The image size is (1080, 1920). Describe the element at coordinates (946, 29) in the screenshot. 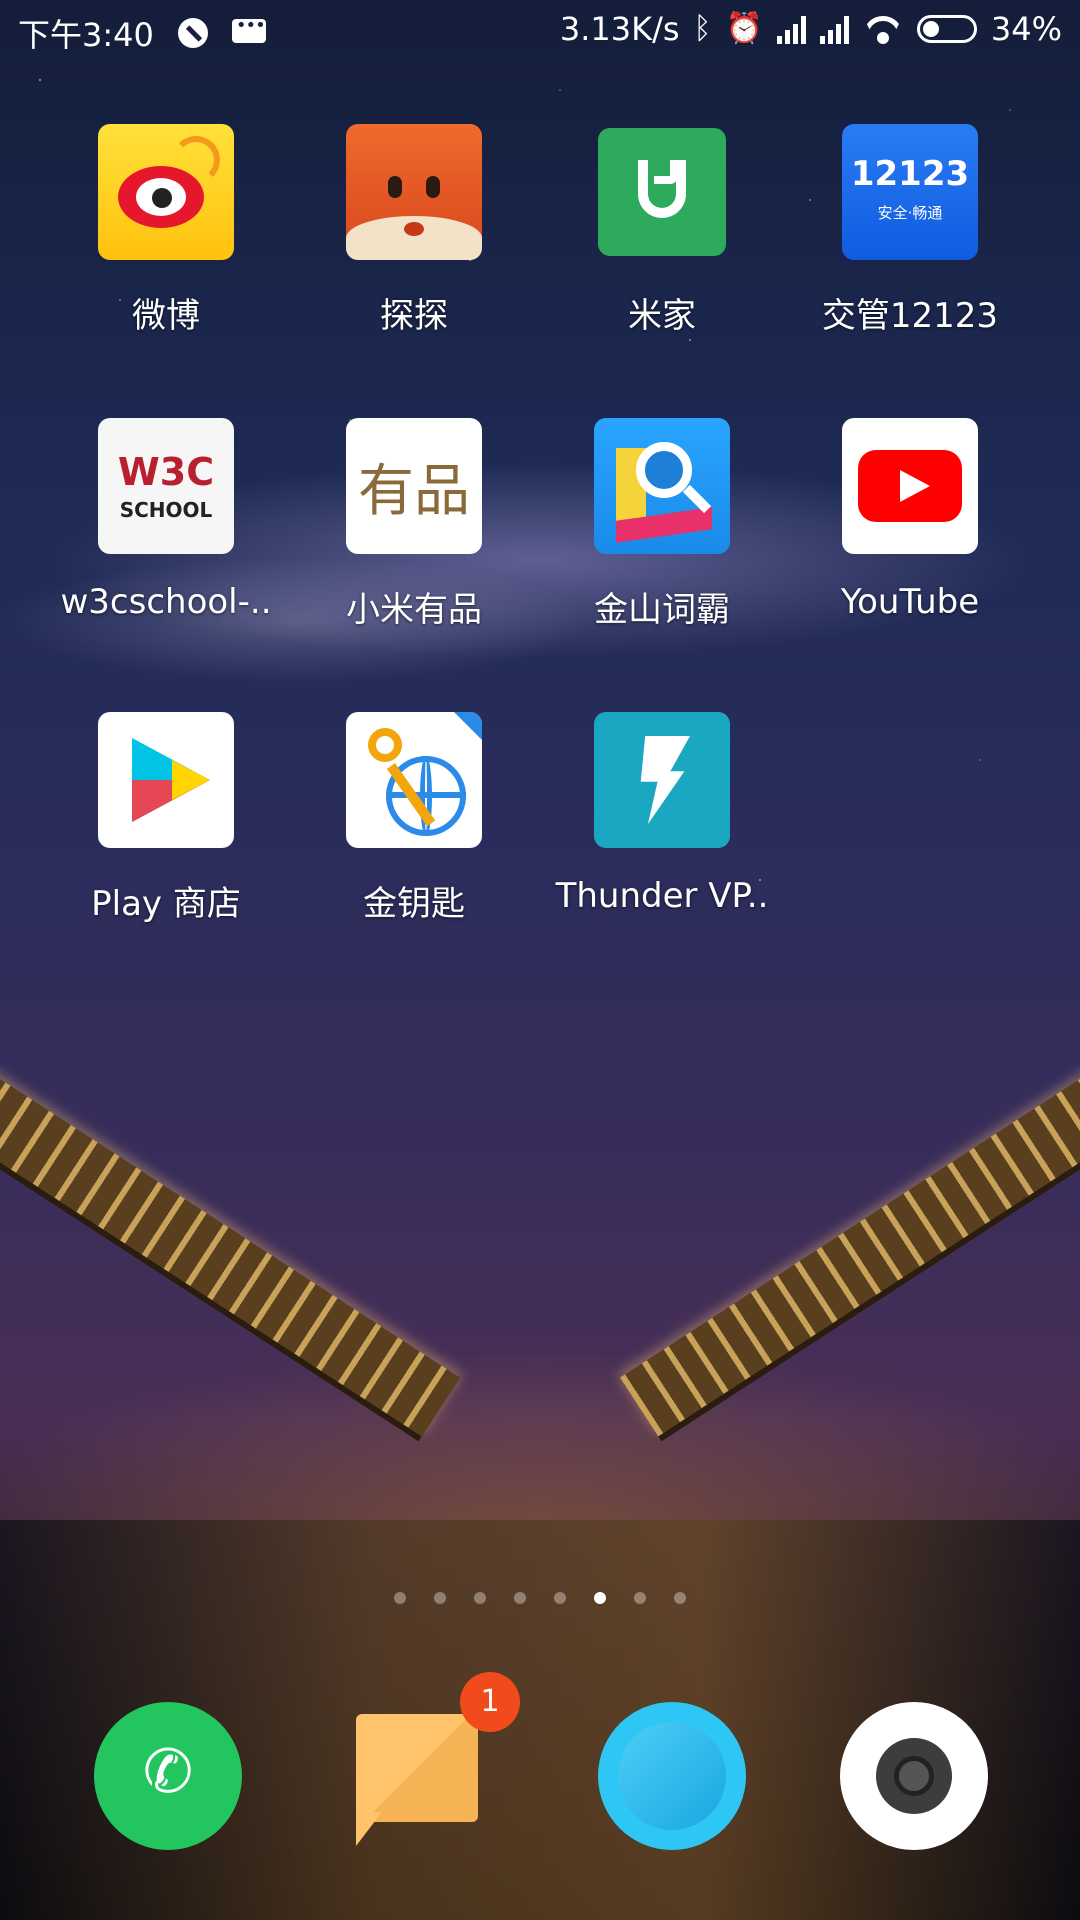

I see `battery-icon` at that location.